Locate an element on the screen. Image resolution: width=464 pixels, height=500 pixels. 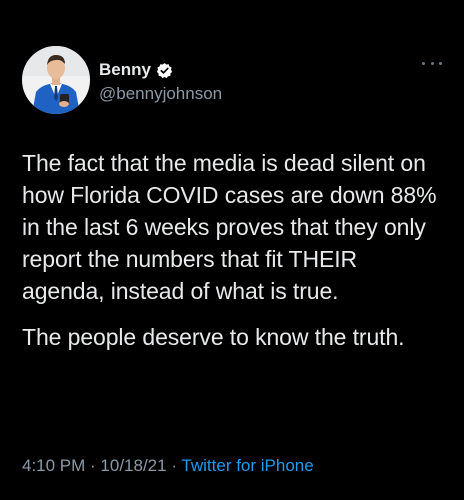
tweet-date: 10/18/21 is located at coordinates (133, 465).